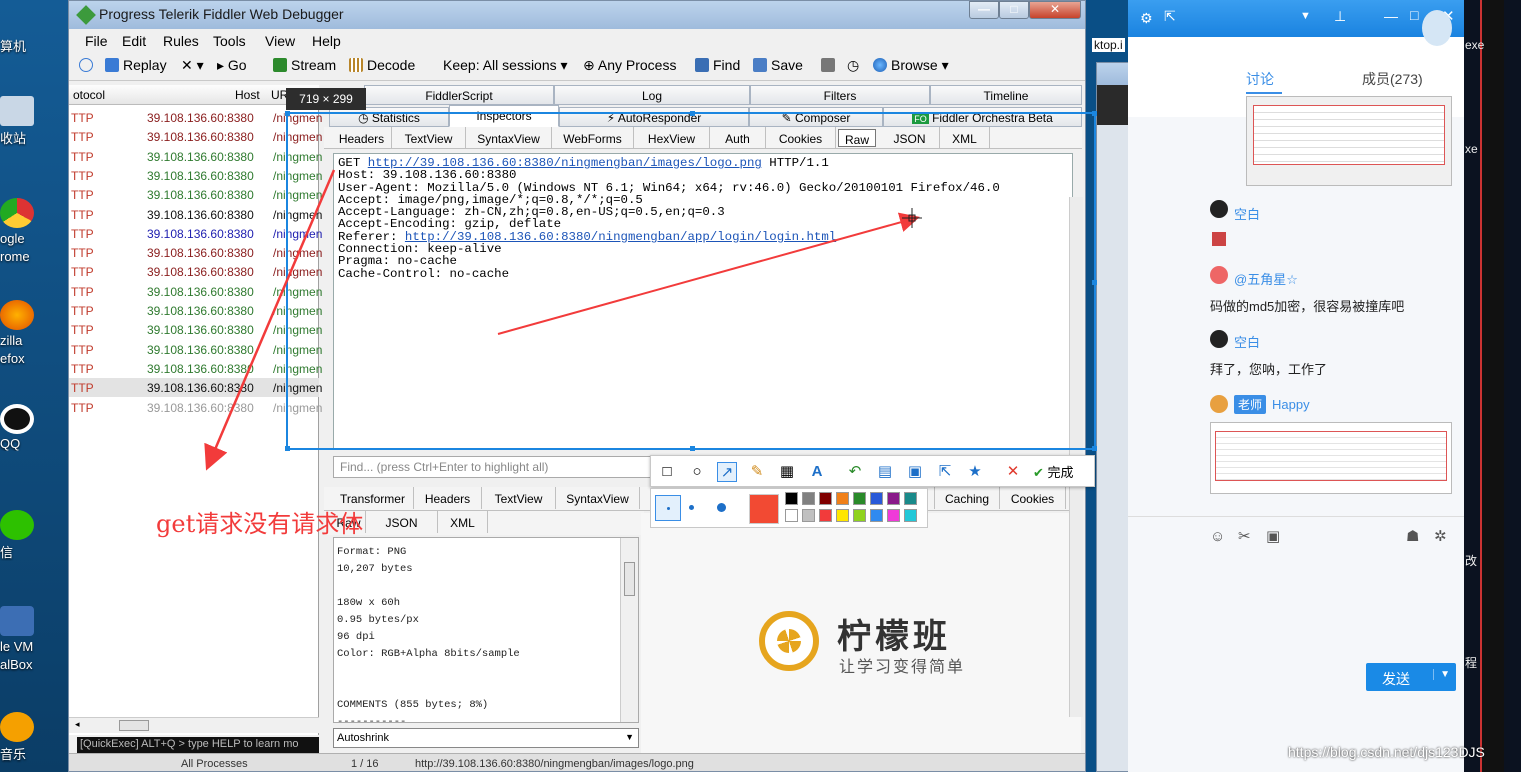 The width and height of the screenshot is (1521, 772). I want to click on minimize-button: —, so click(984, 10).